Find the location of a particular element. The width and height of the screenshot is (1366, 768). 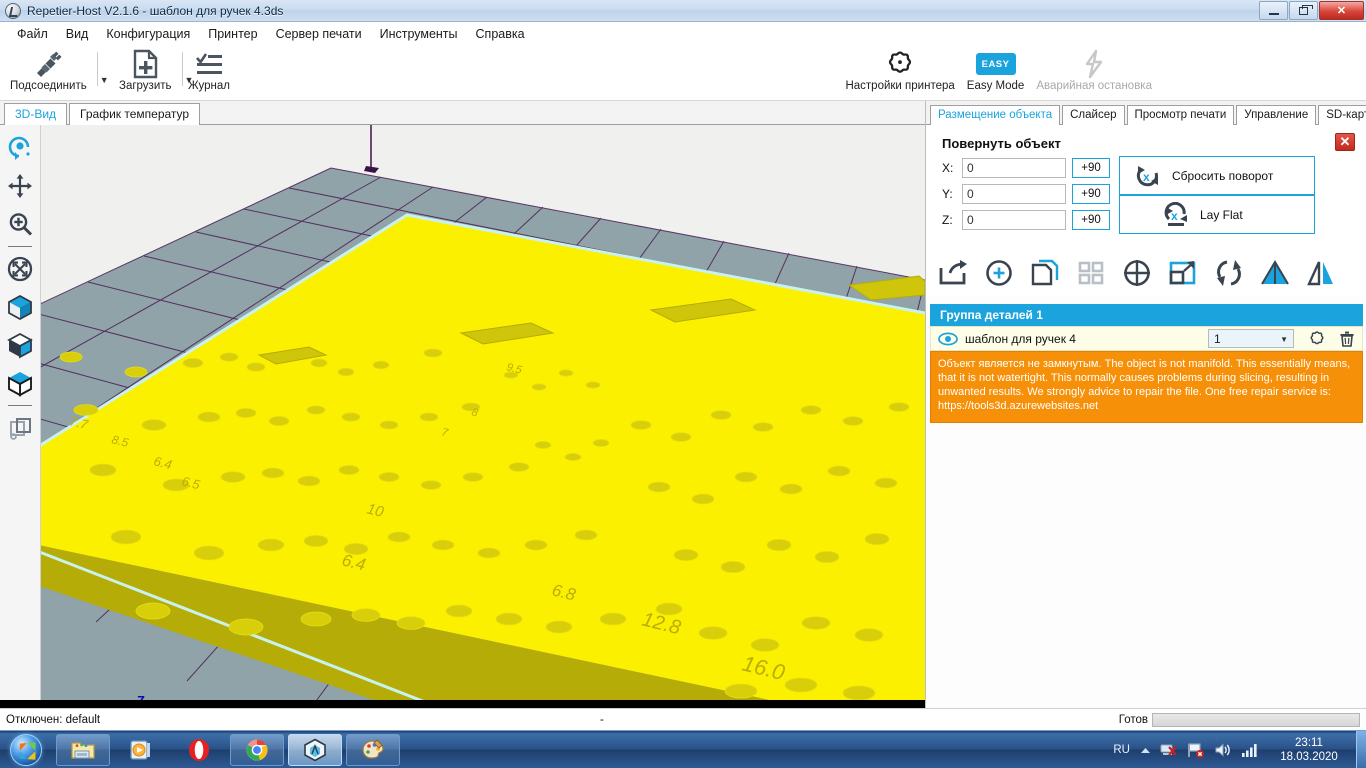

menu-config: Конфигурация is located at coordinates (148, 34).